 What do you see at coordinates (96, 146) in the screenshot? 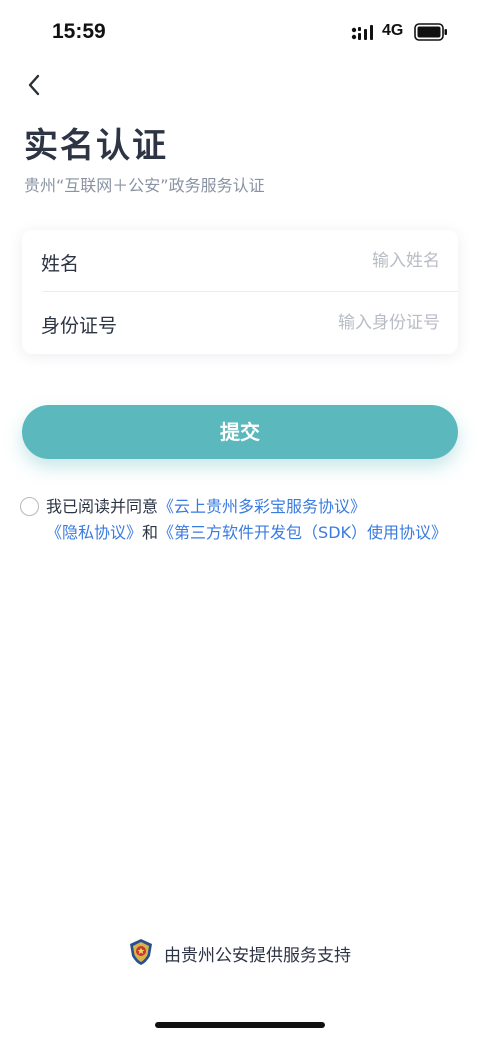
I see `page-title: 实名认证` at bounding box center [96, 146].